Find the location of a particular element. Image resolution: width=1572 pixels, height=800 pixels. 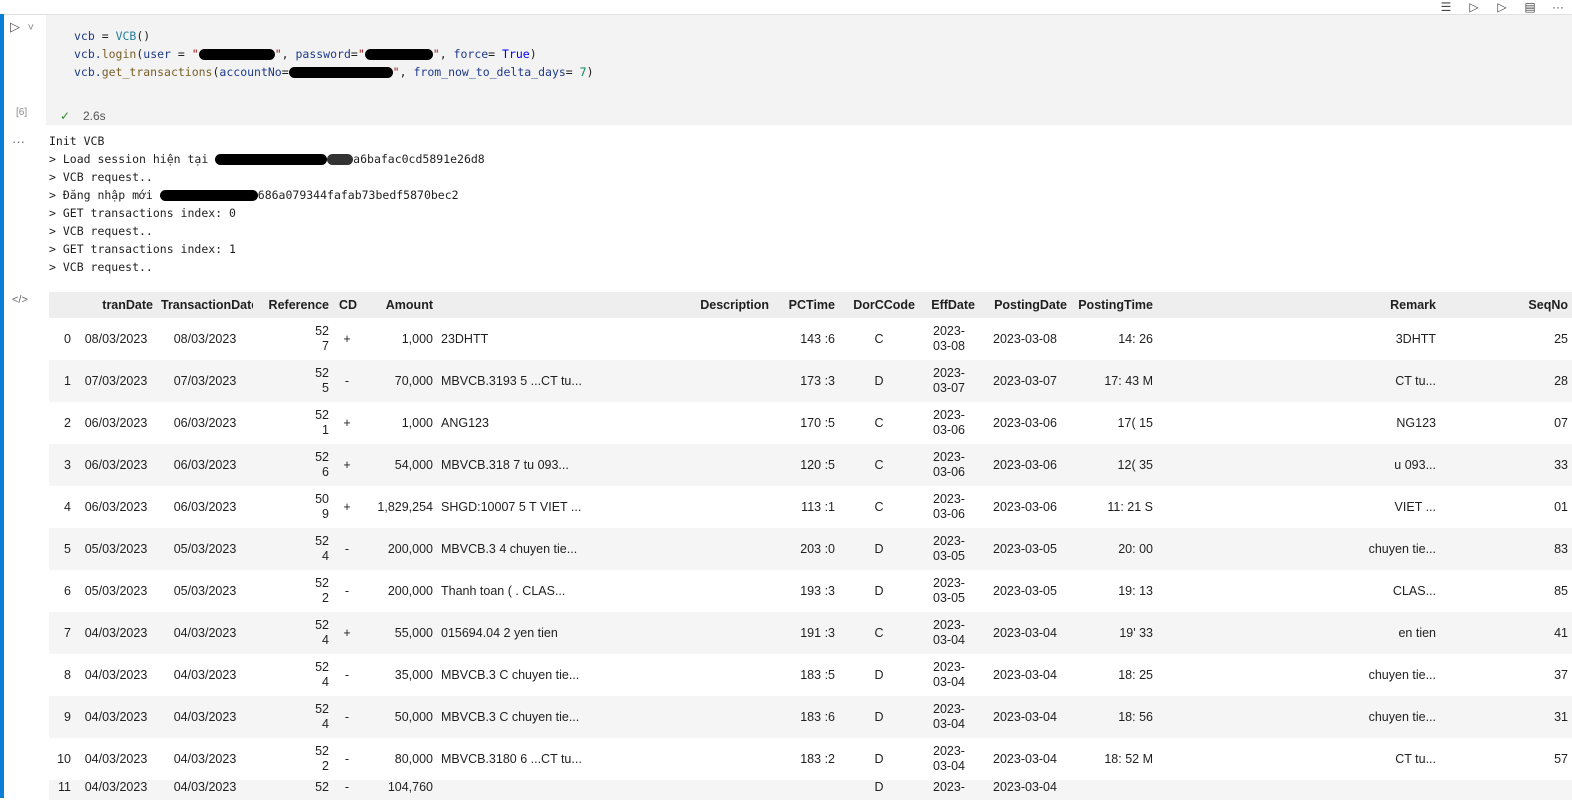

table-cell-postingtime: 18: 25 is located at coordinates (1135, 674).